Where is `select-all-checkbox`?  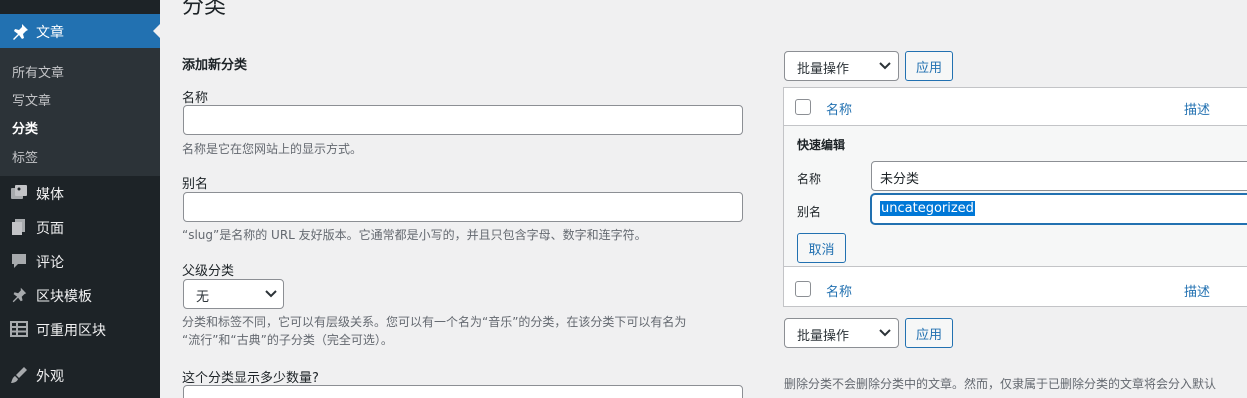
select-all-checkbox is located at coordinates (803, 107).